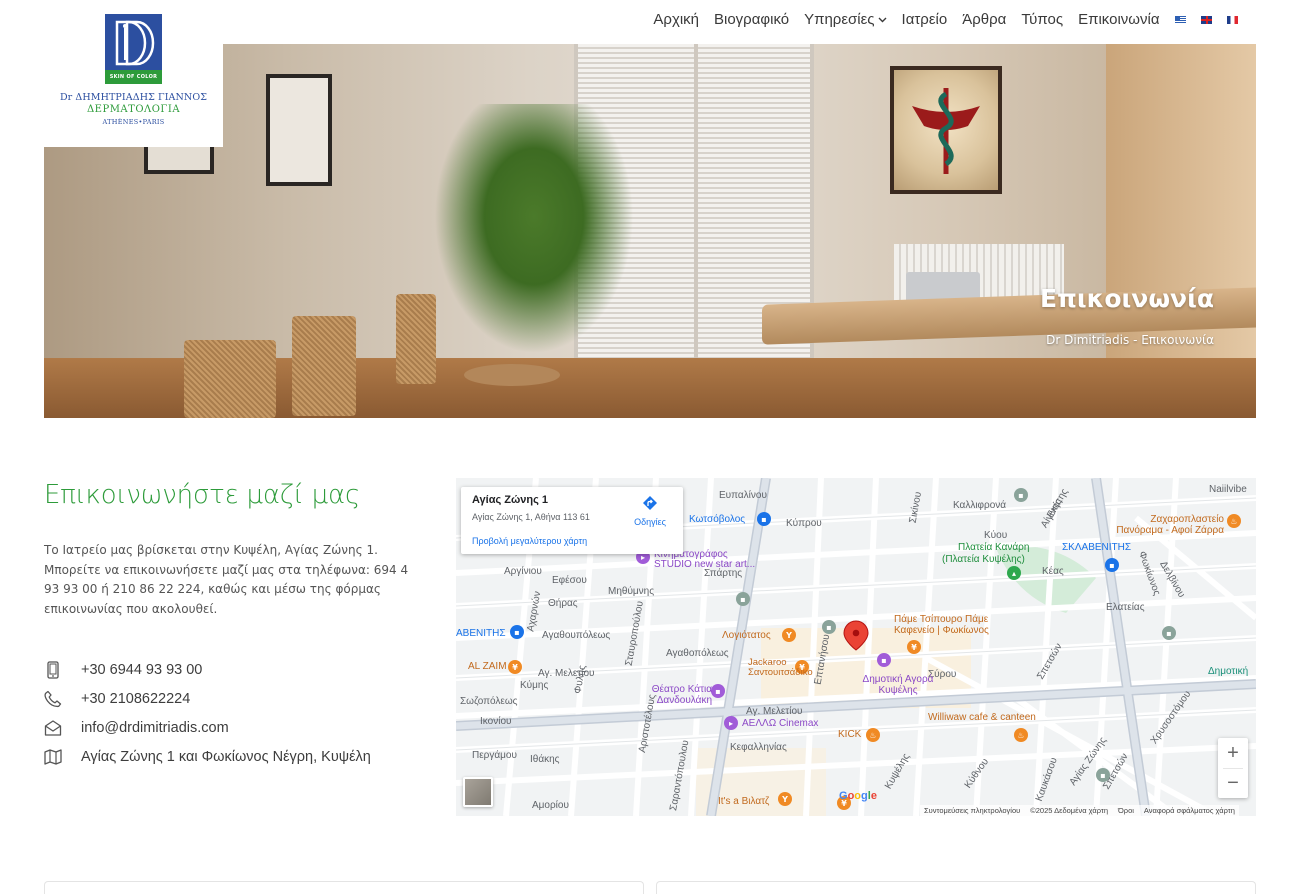 The height and width of the screenshot is (894, 1300). I want to click on map-poi-label: ΣΚΛΑΒΕΝΙΤΗΣ, so click(1096, 547).